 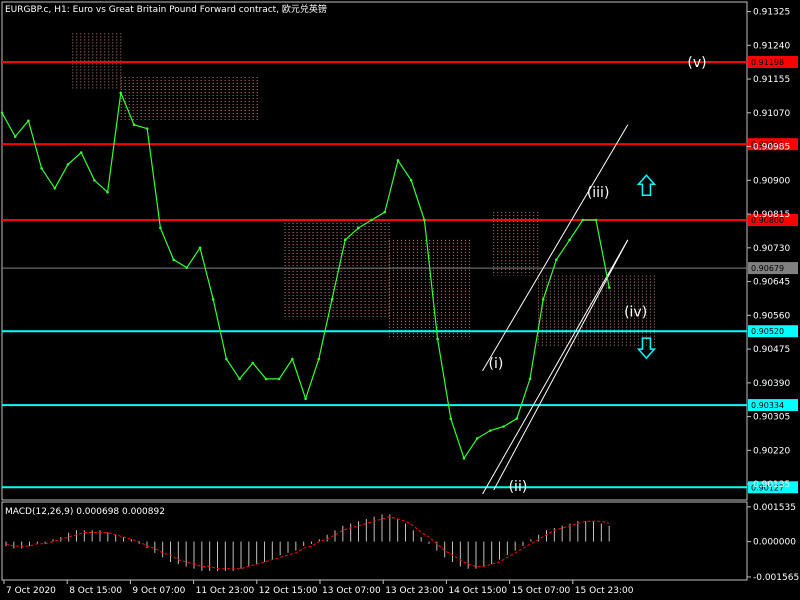 I want to click on time-tick-label: 8 Oct 15:00, so click(x=95, y=591).